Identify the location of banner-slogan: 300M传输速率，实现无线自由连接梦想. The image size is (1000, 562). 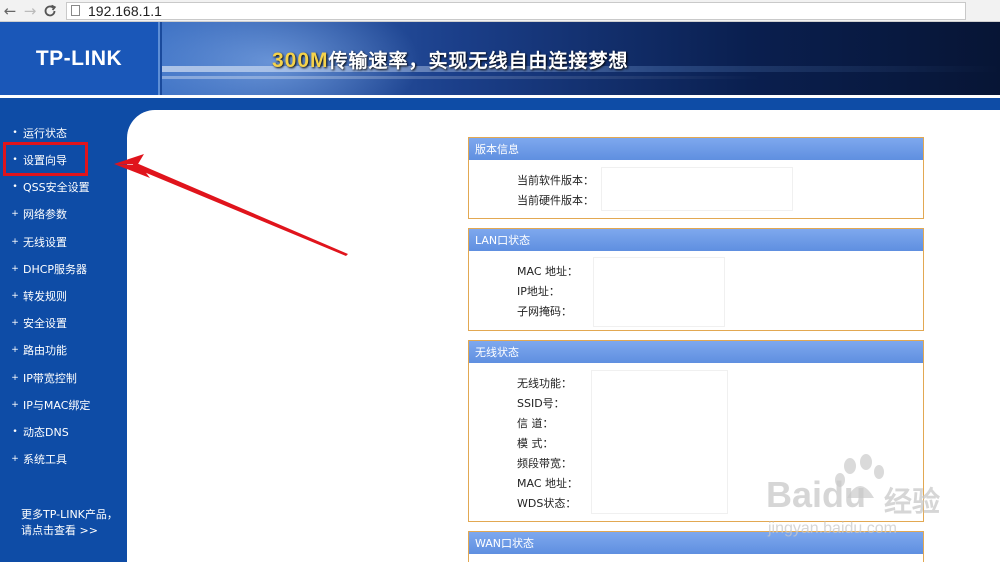
(450, 59).